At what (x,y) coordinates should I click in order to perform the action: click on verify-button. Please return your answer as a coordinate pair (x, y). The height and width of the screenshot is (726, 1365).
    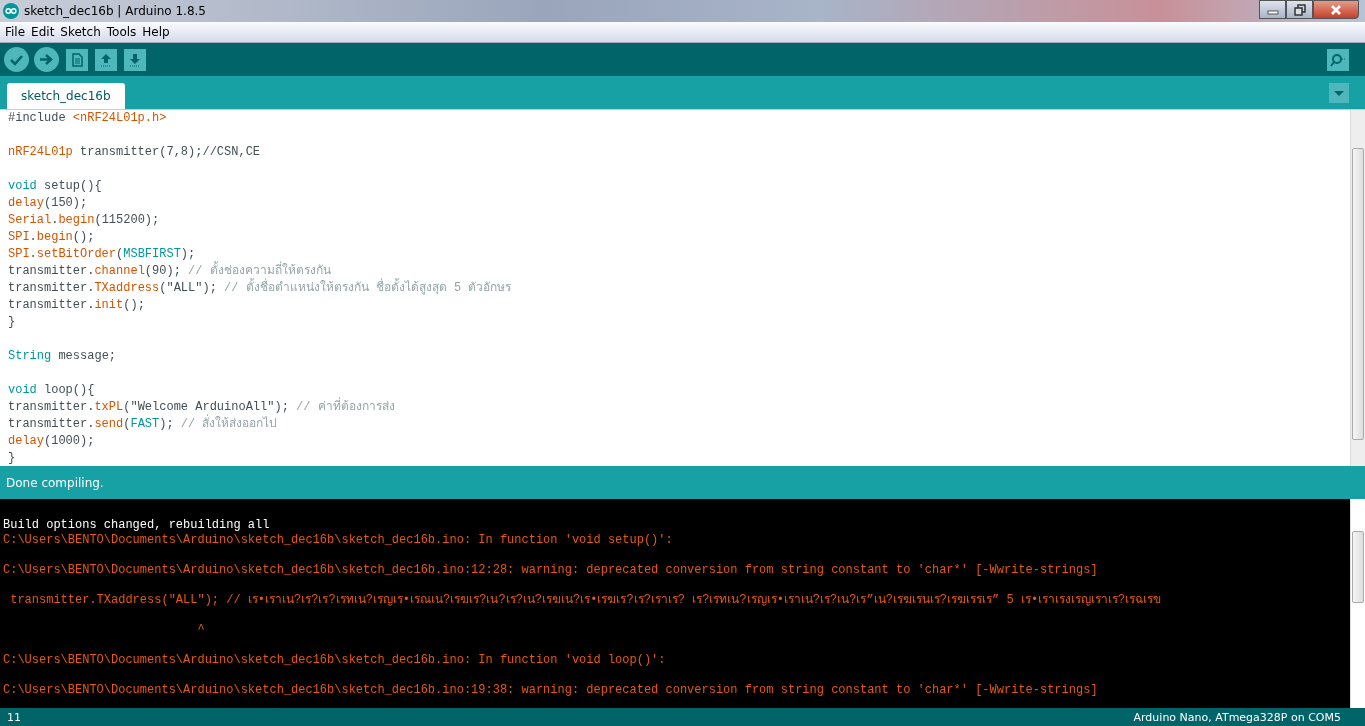
    Looking at the image, I should click on (16, 59).